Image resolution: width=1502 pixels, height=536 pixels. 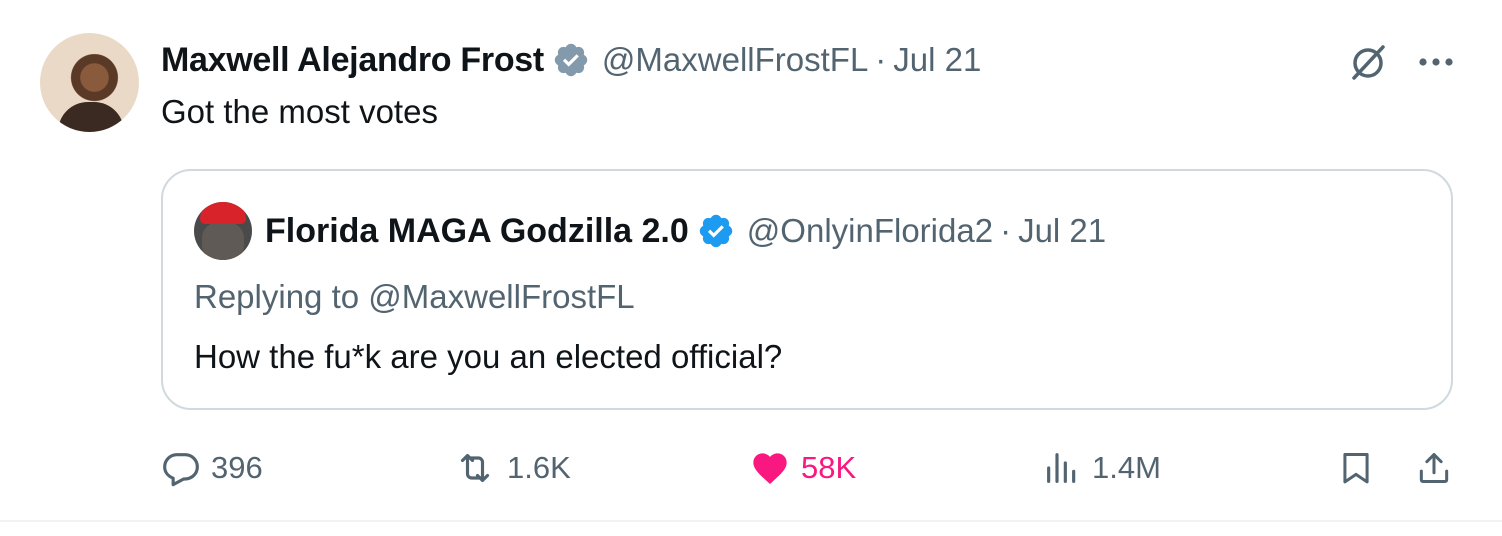 What do you see at coordinates (1368, 62) in the screenshot?
I see `grok-icon` at bounding box center [1368, 62].